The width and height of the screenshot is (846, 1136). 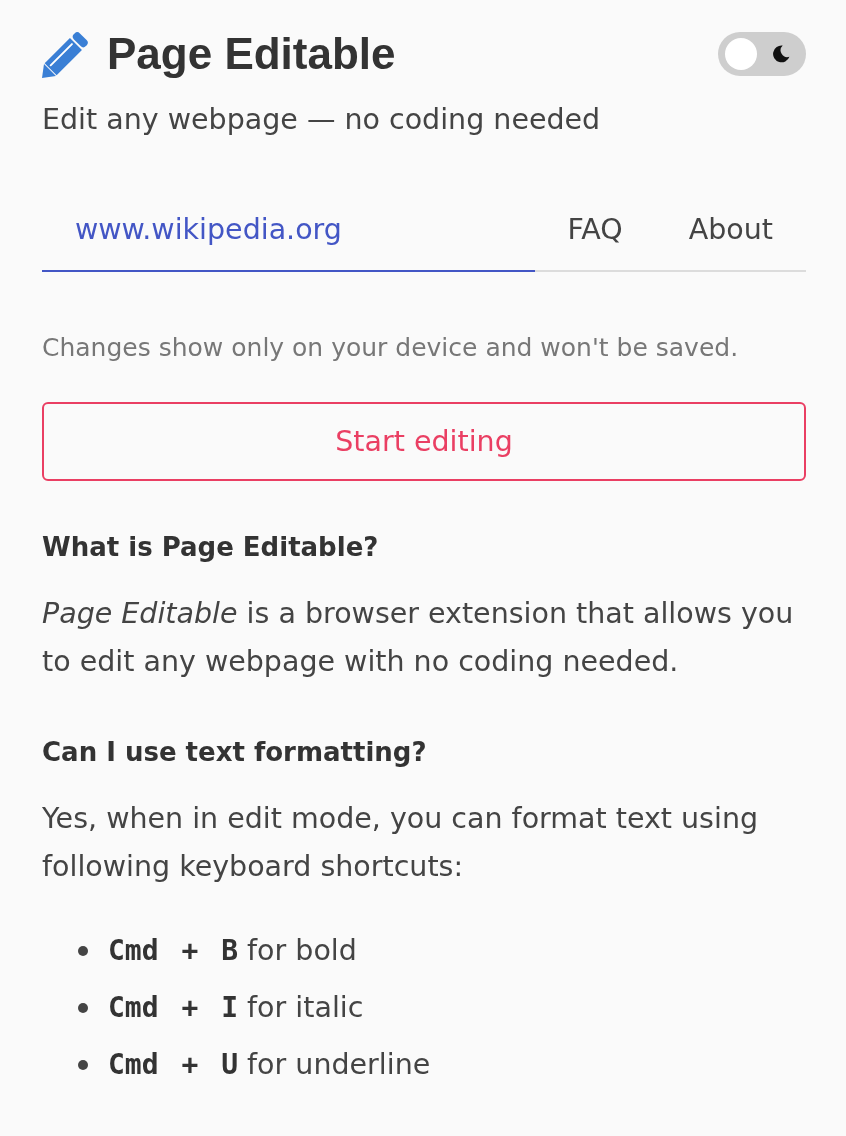 What do you see at coordinates (741, 54) in the screenshot?
I see `toggle-knob` at bounding box center [741, 54].